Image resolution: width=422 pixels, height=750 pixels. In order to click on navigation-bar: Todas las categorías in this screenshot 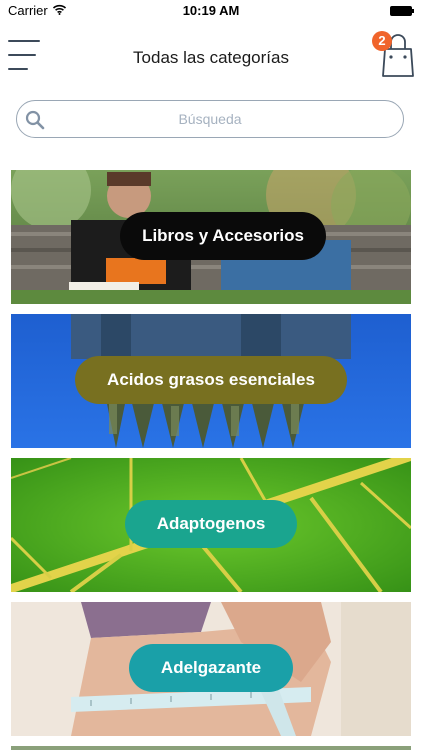, I will do `click(211, 58)`.